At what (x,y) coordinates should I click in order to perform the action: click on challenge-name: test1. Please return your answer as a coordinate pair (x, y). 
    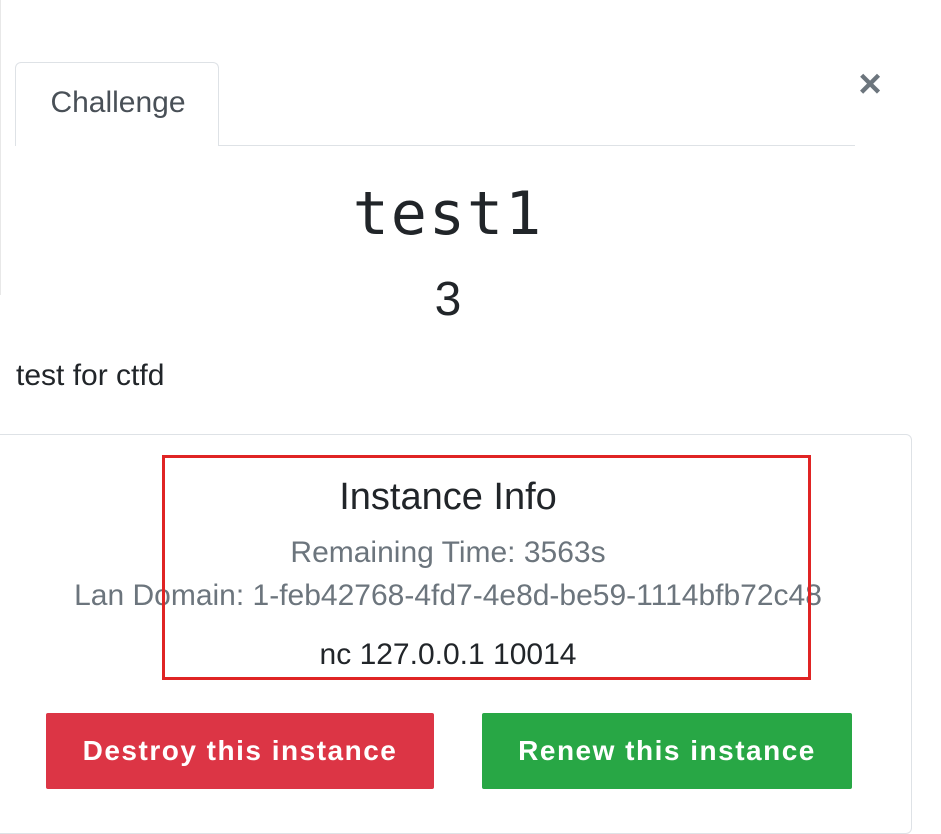
    Looking at the image, I should click on (448, 214).